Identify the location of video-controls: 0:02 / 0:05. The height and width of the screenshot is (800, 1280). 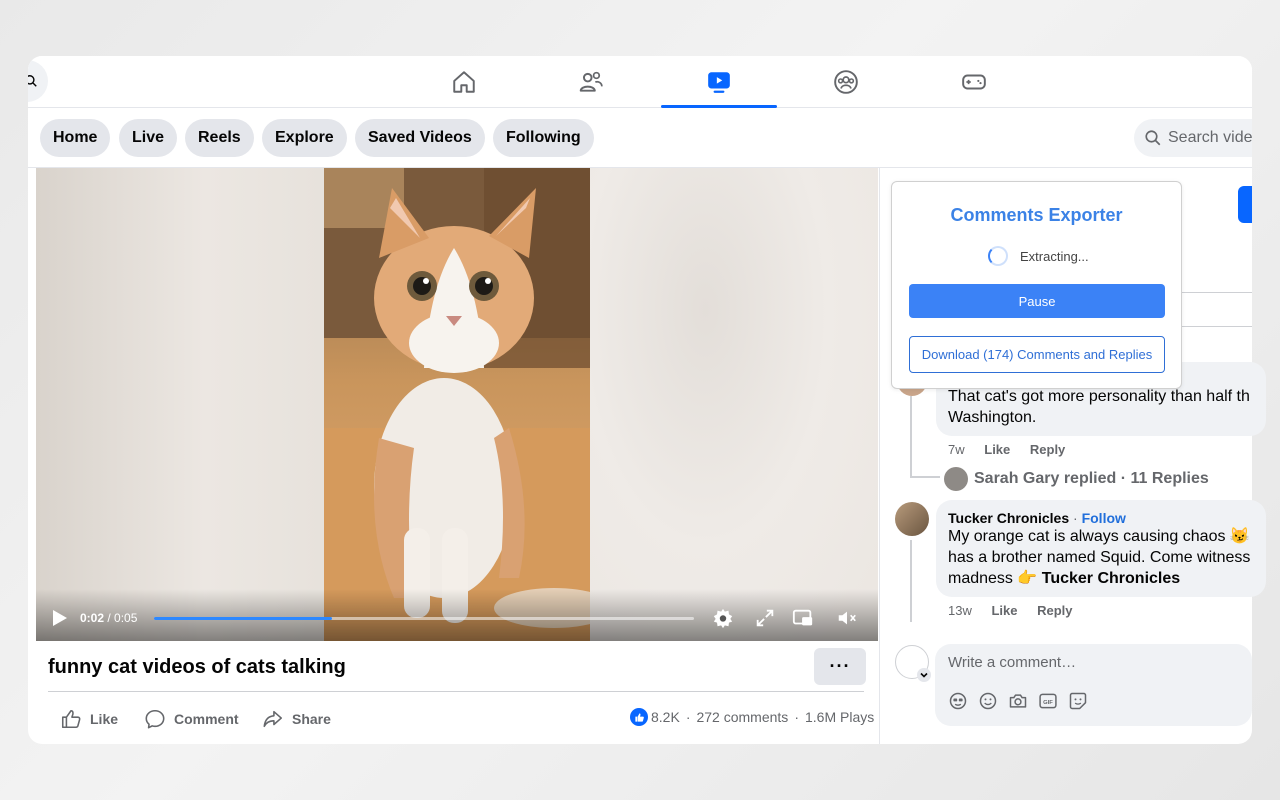
(457, 615).